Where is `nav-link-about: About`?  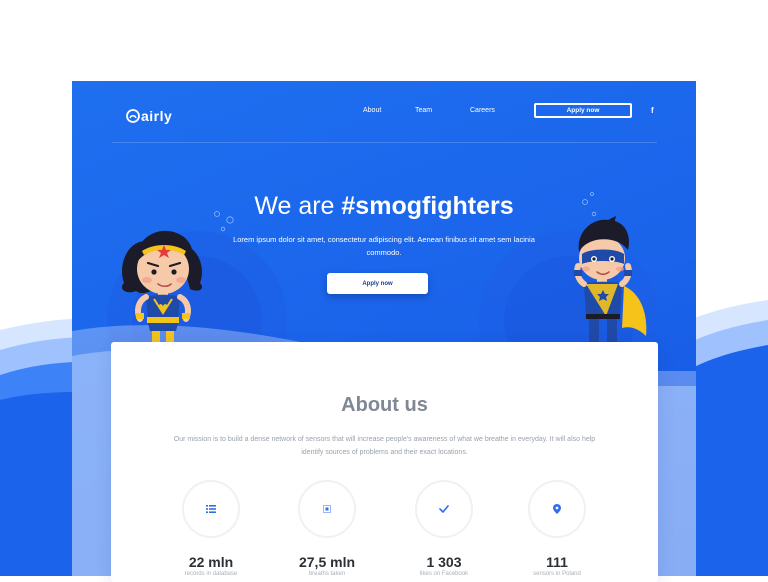 nav-link-about: About is located at coordinates (372, 110).